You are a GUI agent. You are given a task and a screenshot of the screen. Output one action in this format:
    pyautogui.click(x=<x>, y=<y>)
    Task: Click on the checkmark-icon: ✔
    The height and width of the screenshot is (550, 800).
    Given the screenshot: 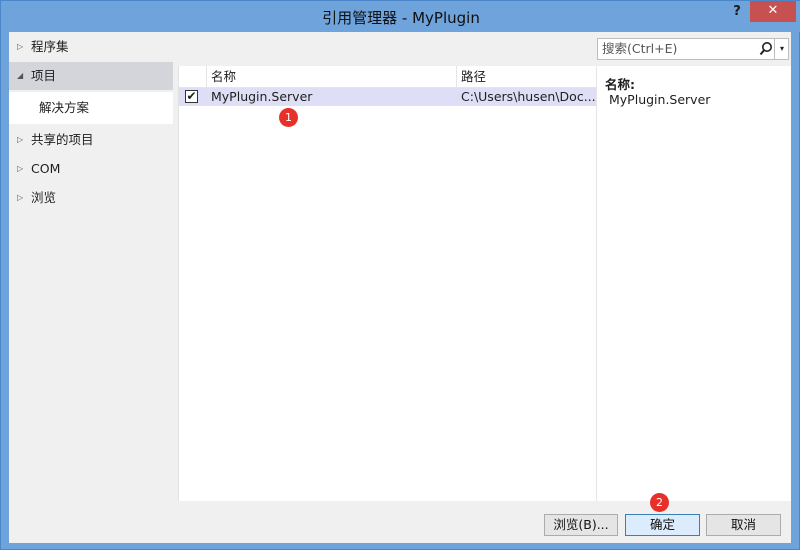 What is the action you would take?
    pyautogui.click(x=191, y=96)
    